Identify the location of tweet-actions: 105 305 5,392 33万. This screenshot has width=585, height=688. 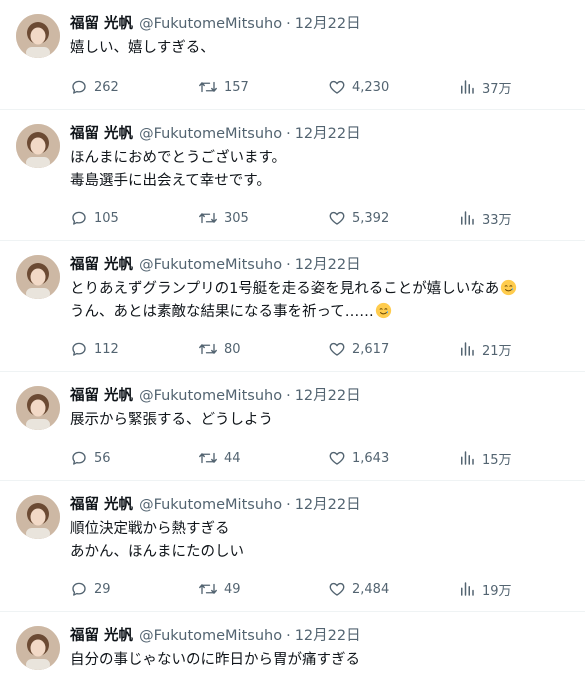
(300, 218).